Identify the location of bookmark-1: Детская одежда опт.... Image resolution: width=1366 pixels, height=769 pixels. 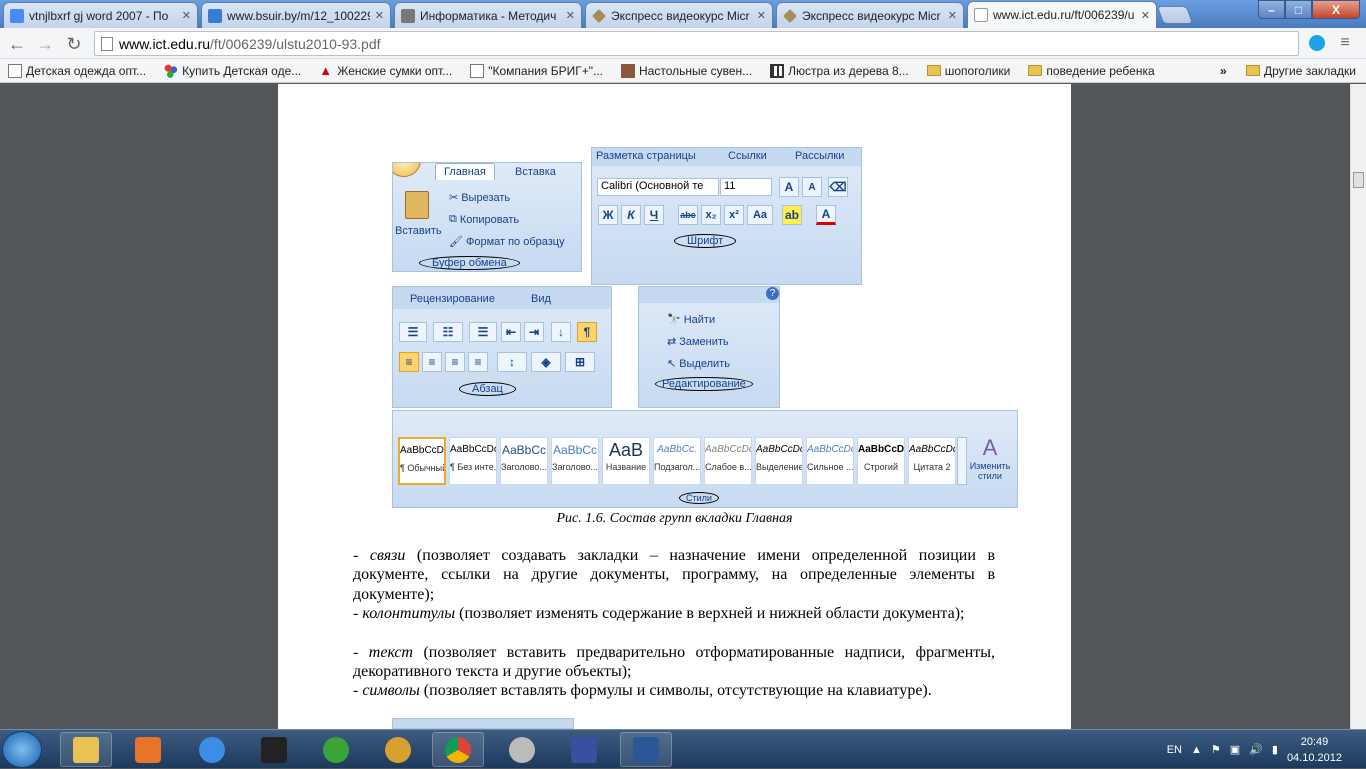
(77, 70).